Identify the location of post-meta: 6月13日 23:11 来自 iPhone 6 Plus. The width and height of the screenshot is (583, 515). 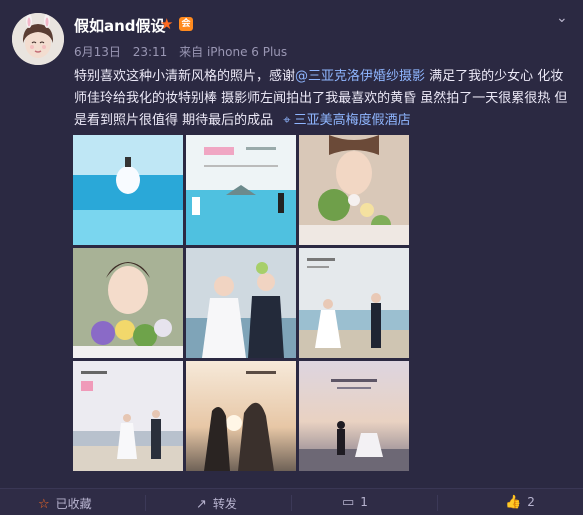
(184, 51).